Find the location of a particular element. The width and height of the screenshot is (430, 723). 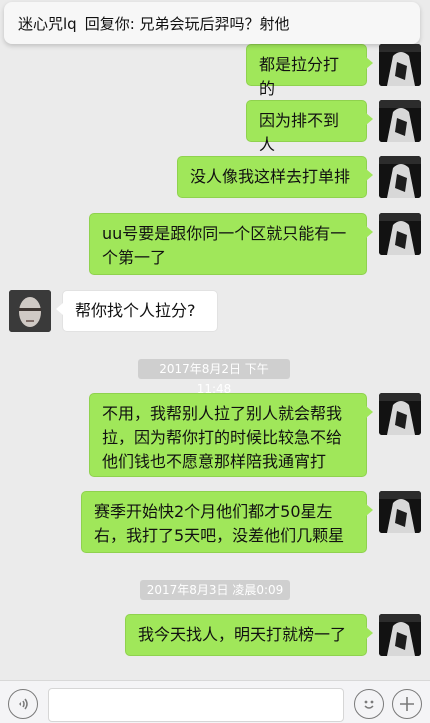

message-text: uu号要是跟你同一个区就只能有一个第一了 is located at coordinates (224, 245).